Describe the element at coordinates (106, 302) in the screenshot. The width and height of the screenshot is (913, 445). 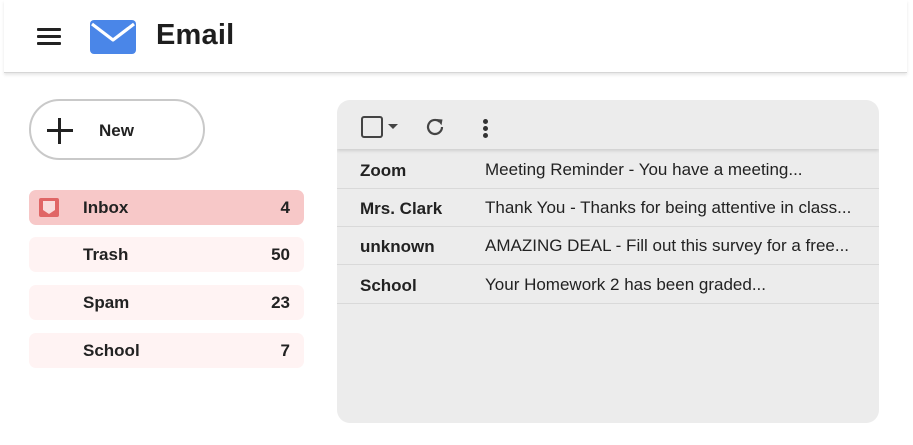
I see `folder-label: Spam` at that location.